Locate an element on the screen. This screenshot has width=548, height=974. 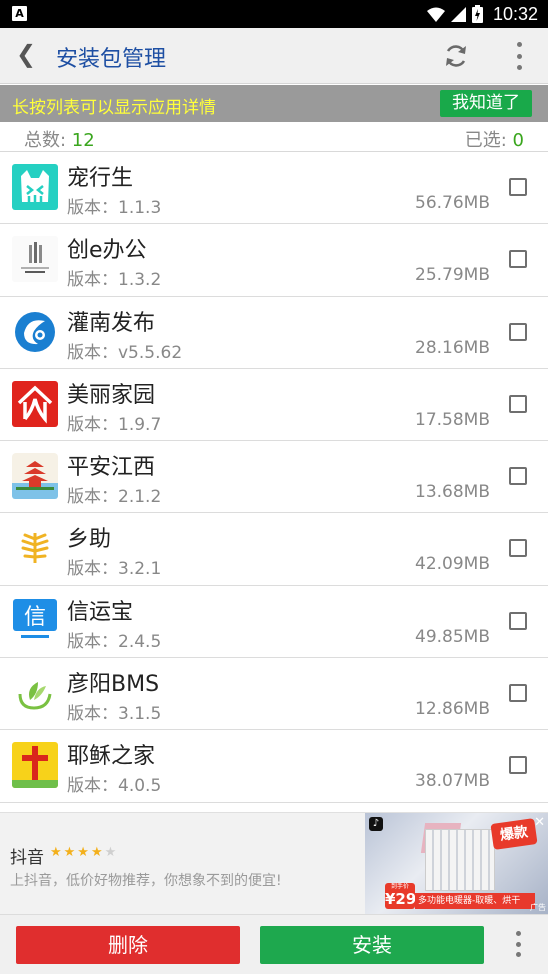
list-item: 创e办公 版本：1.3.2 25.79MB is located at coordinates (274, 260).